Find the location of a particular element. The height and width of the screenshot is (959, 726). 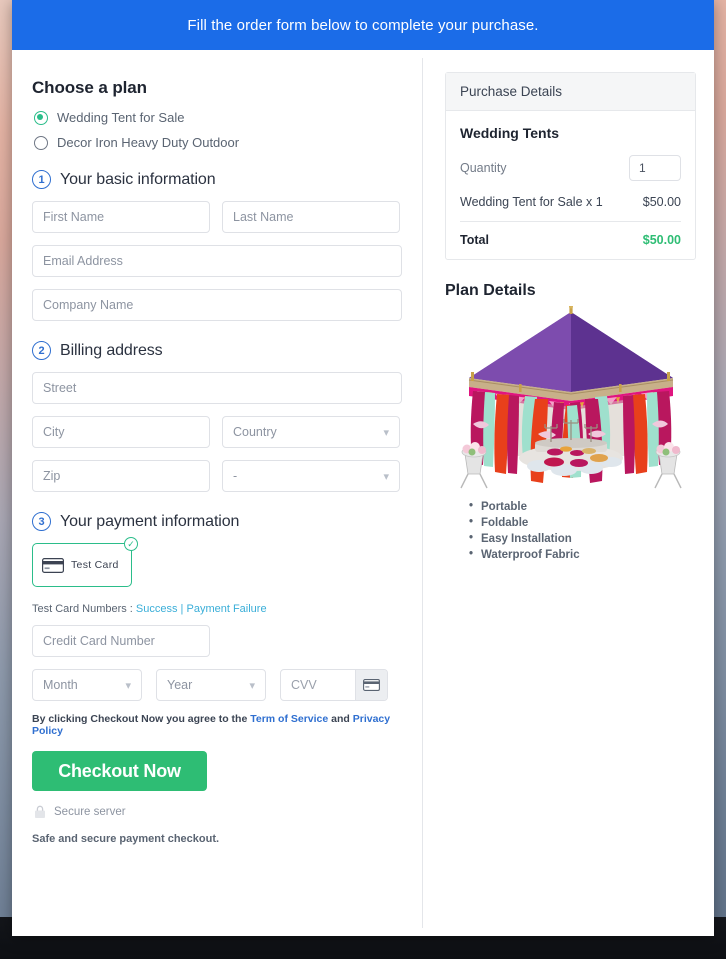

test-card-failure-link: Payment Failure is located at coordinates (226, 609).